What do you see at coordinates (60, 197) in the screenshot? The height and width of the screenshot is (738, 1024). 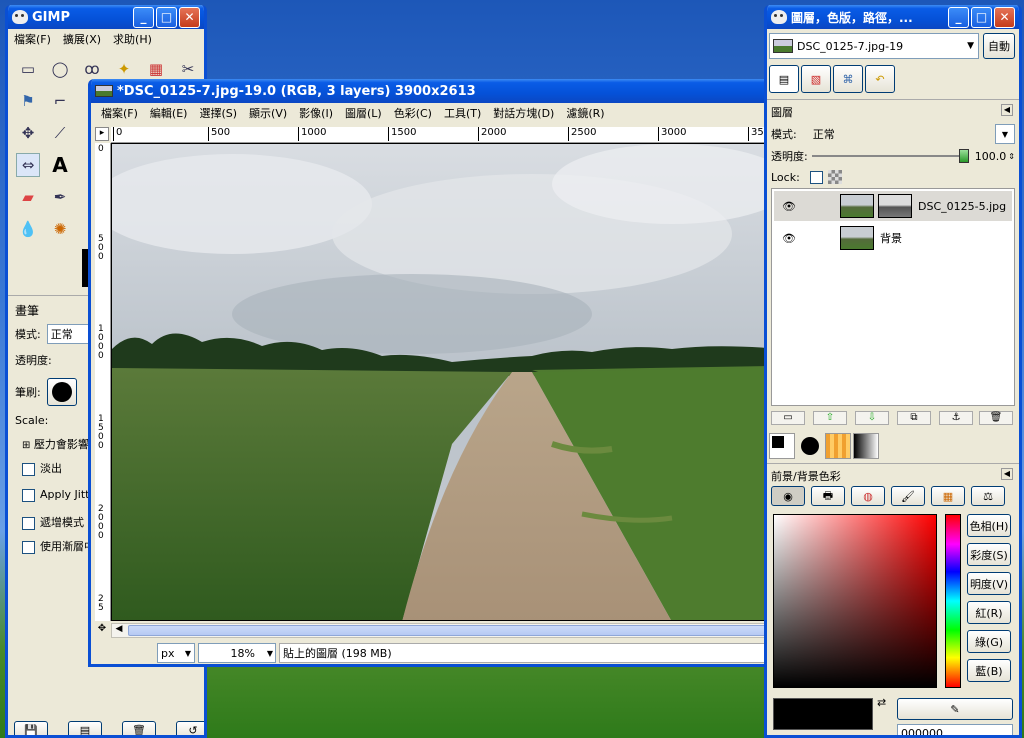 I see `ink-icon: ✒` at bounding box center [60, 197].